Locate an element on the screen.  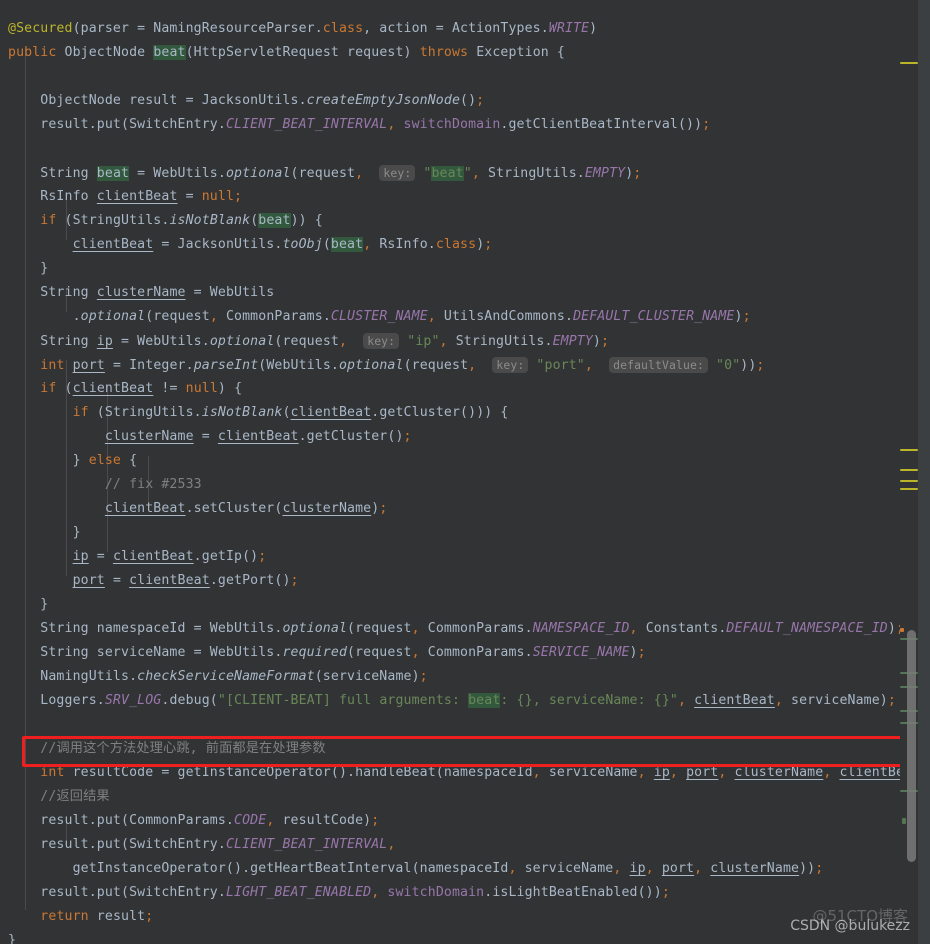
code-line: clientBeat.setCluster(clusterName); is located at coordinates (246, 509).